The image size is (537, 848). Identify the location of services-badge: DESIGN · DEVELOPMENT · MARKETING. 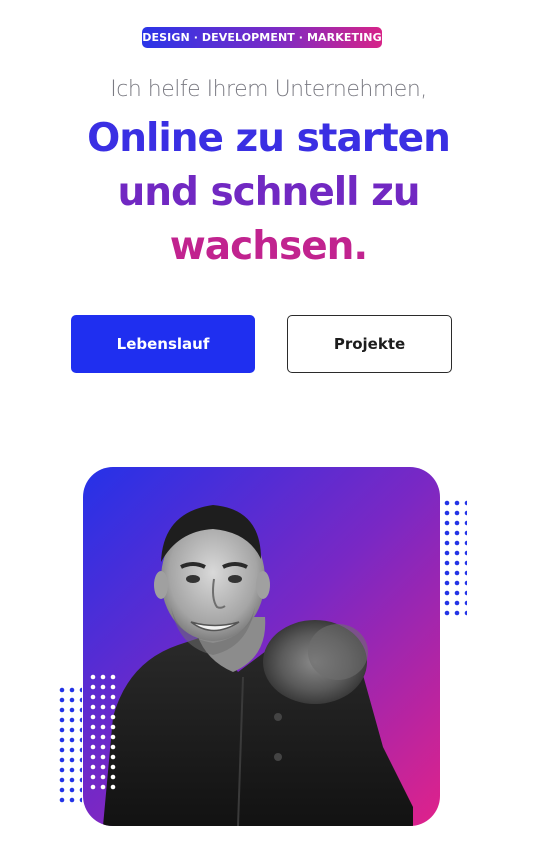
(262, 37).